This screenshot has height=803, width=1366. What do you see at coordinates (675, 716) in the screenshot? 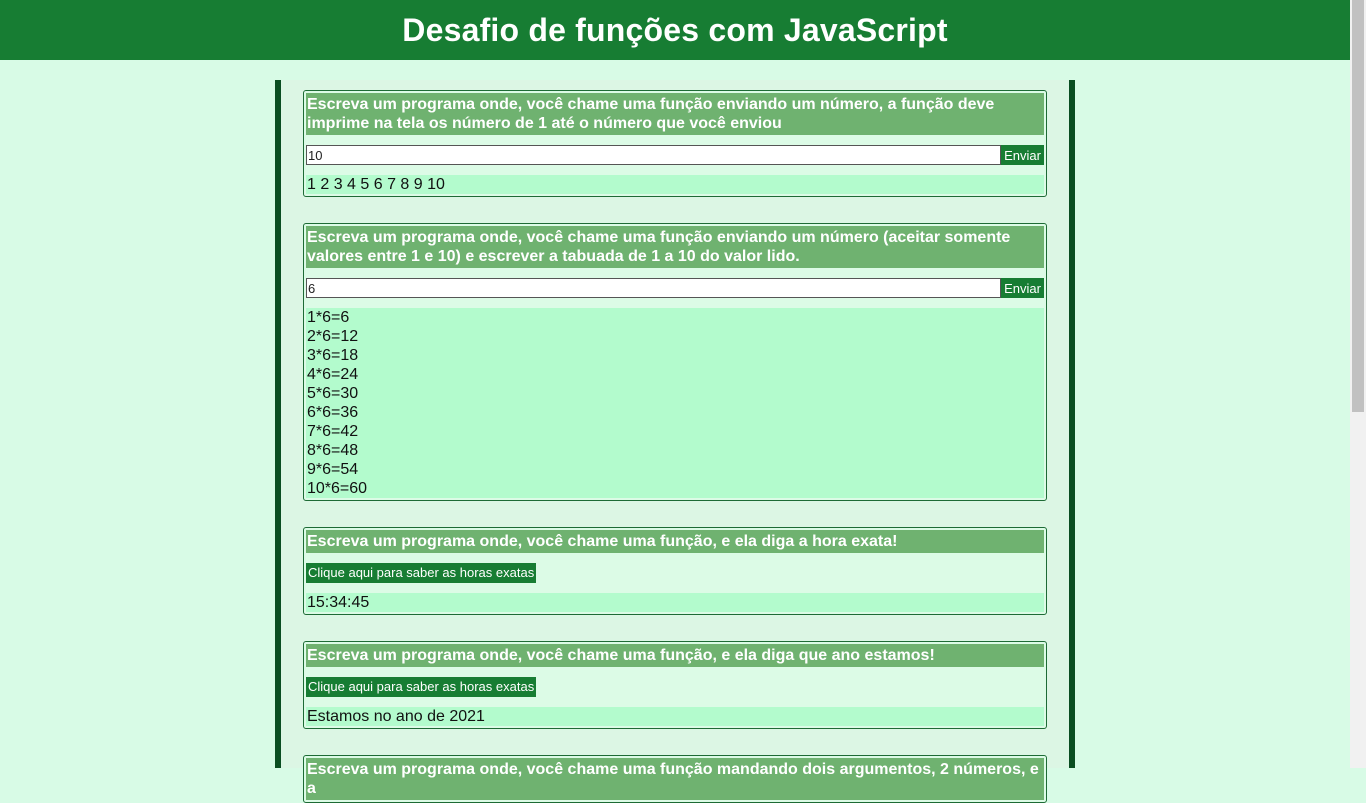
I see `year-output: Estamos no ano de 2021` at bounding box center [675, 716].